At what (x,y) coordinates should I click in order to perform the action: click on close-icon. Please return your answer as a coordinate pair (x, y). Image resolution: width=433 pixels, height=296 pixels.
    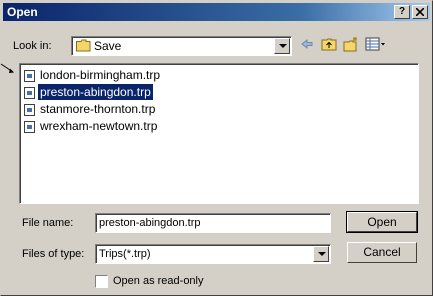
    Looking at the image, I should click on (420, 12).